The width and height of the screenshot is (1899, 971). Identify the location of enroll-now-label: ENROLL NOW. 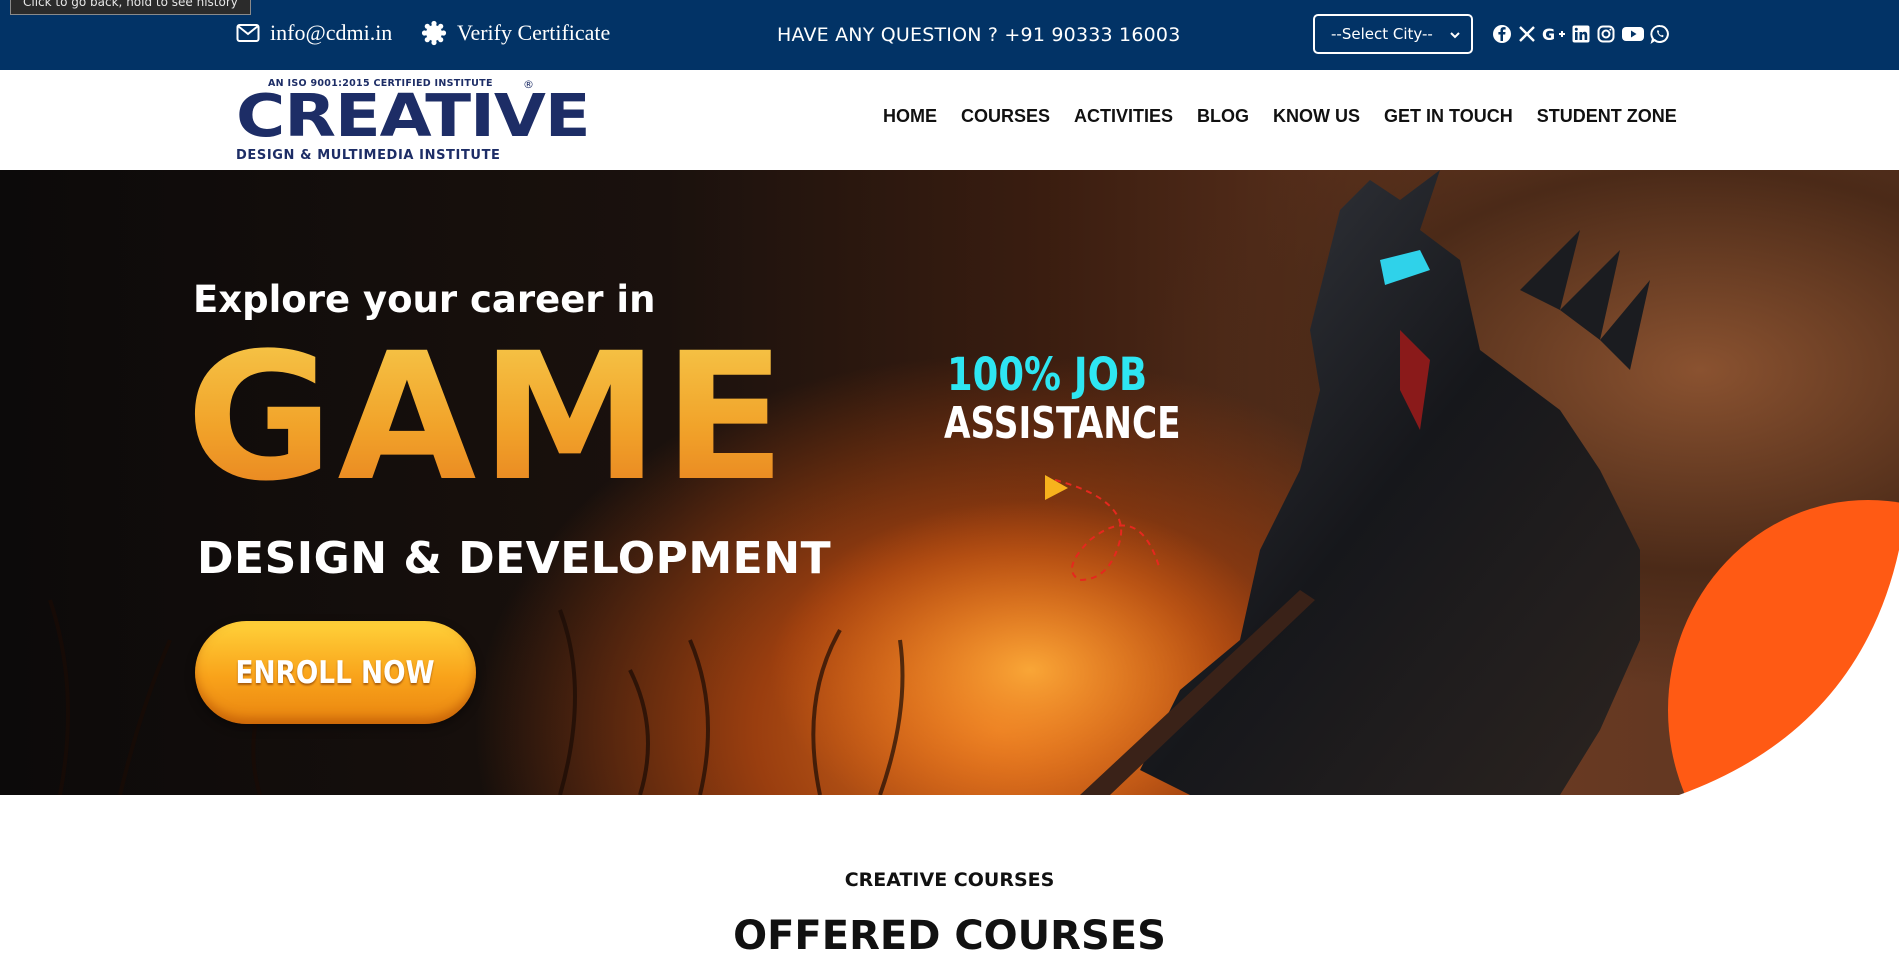
(335, 672).